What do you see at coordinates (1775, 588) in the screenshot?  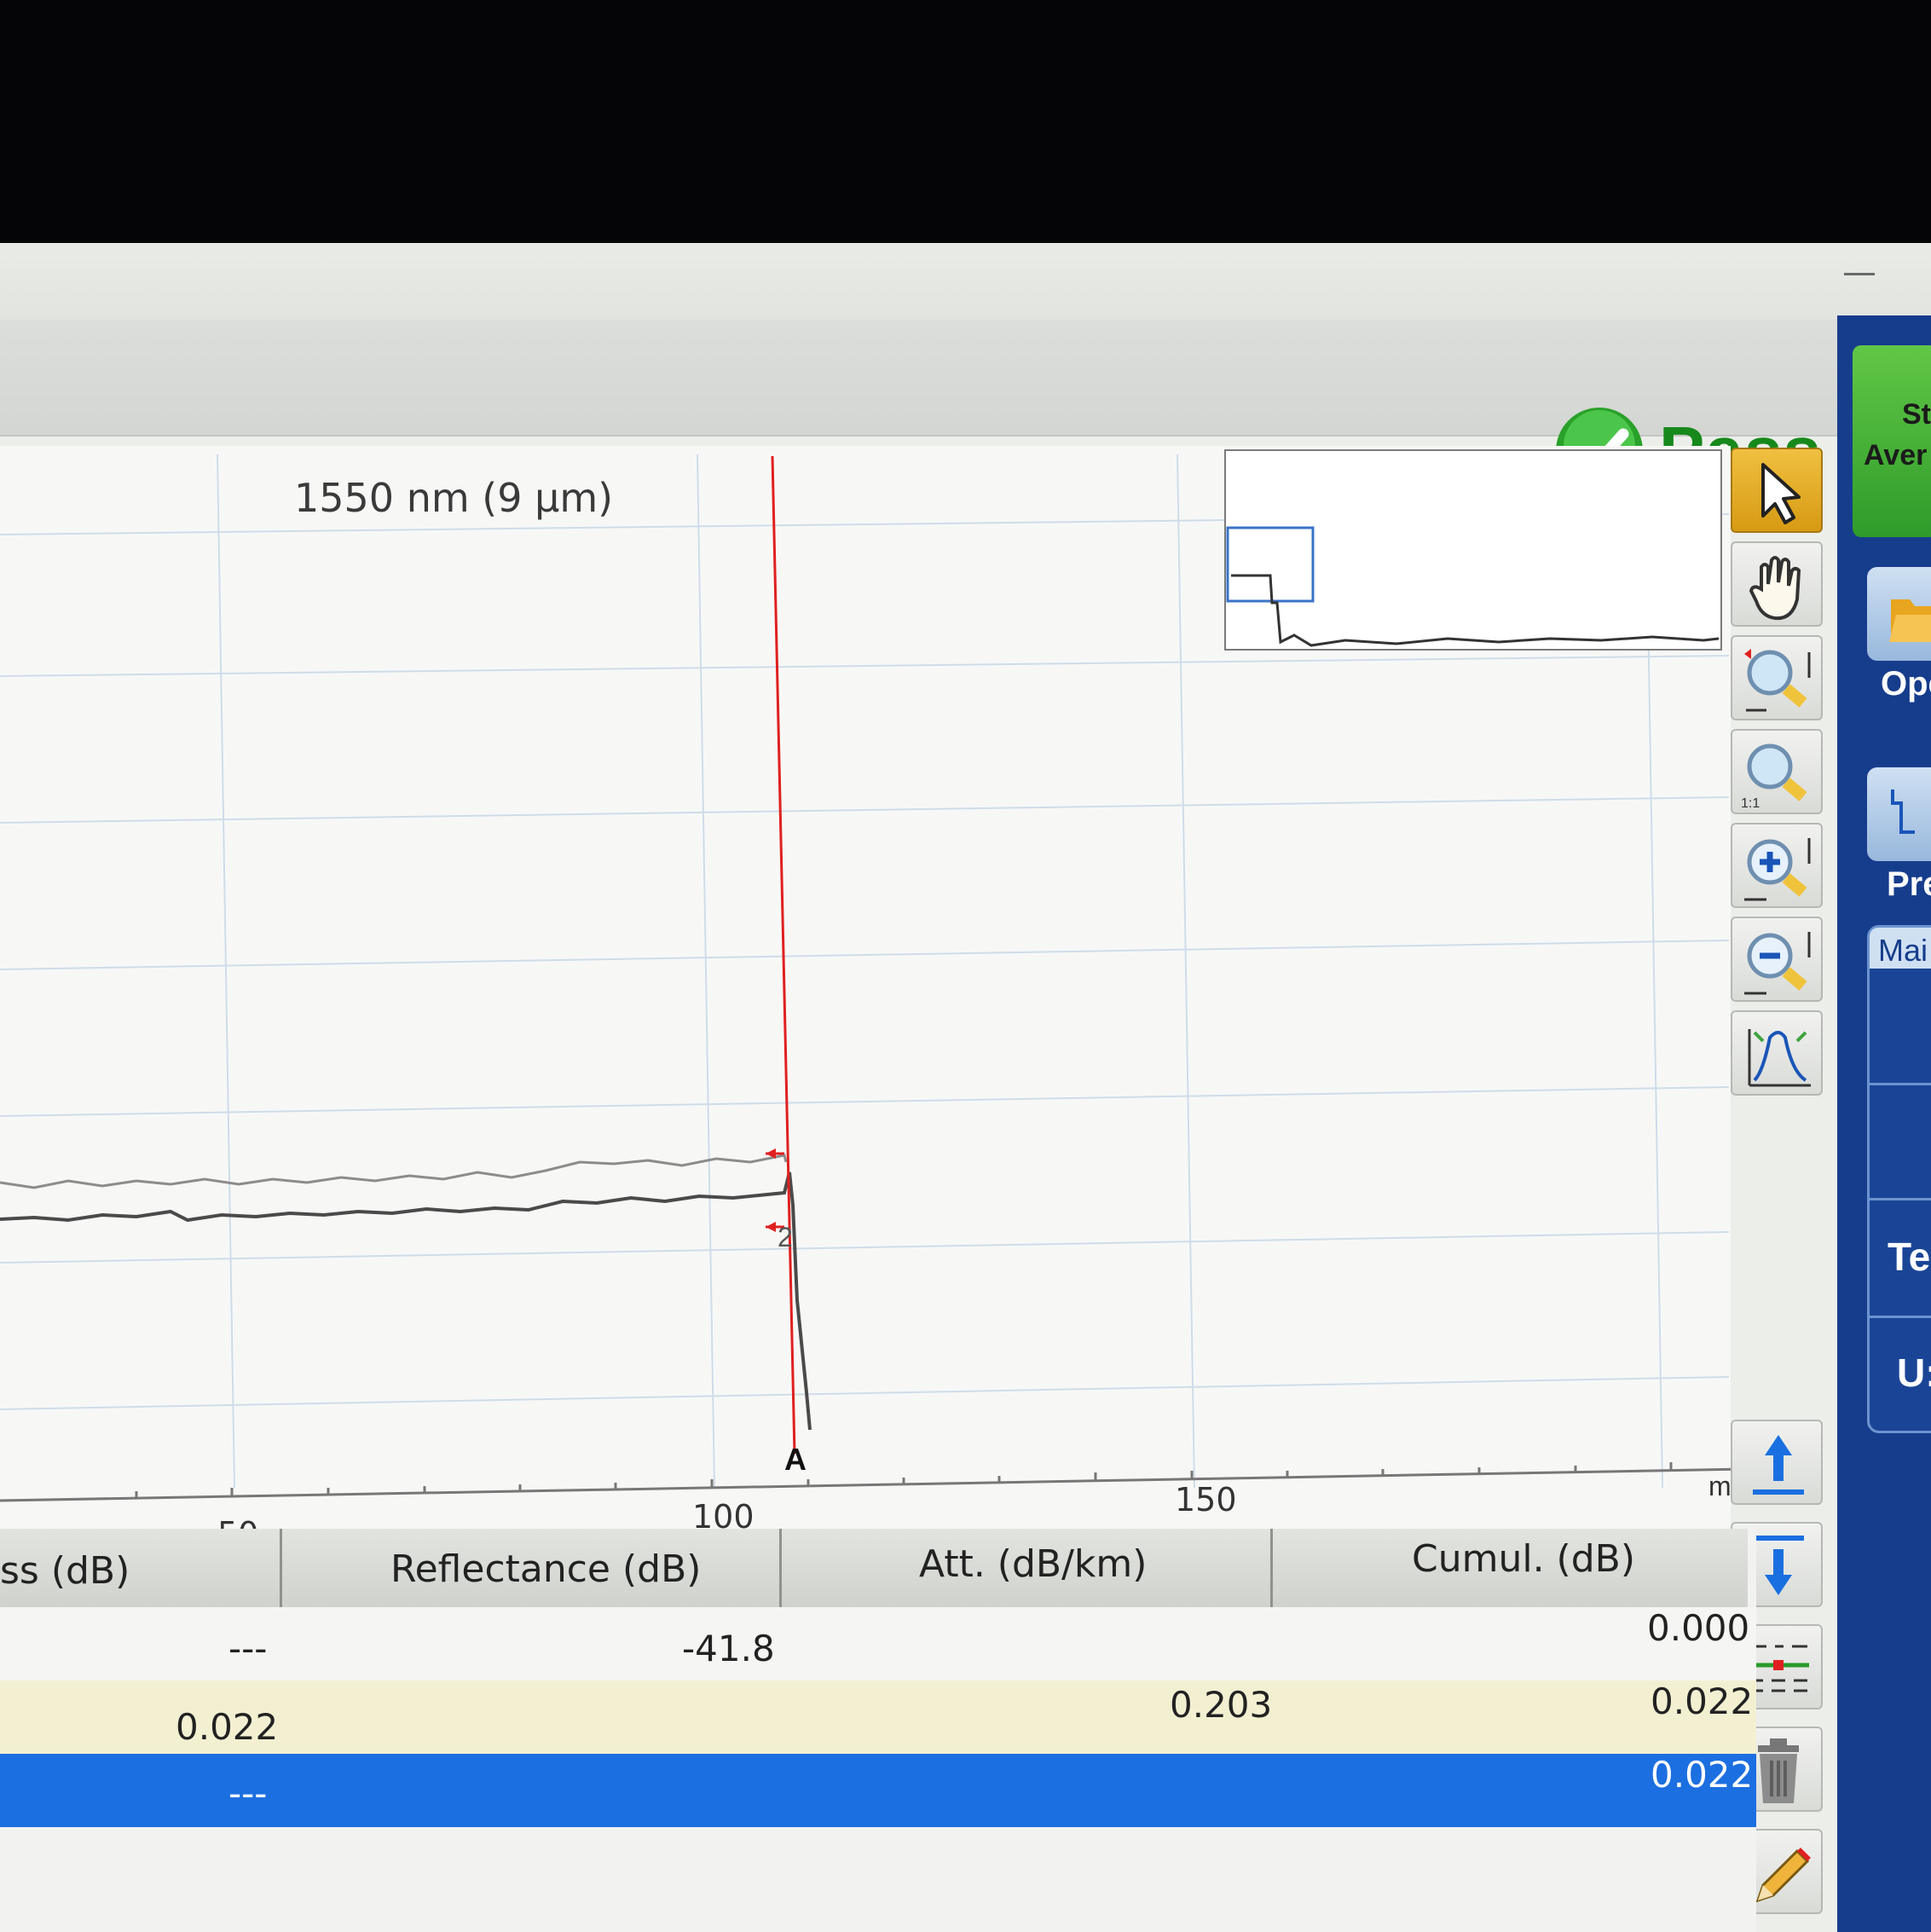 I see `hand-pan-icon` at bounding box center [1775, 588].